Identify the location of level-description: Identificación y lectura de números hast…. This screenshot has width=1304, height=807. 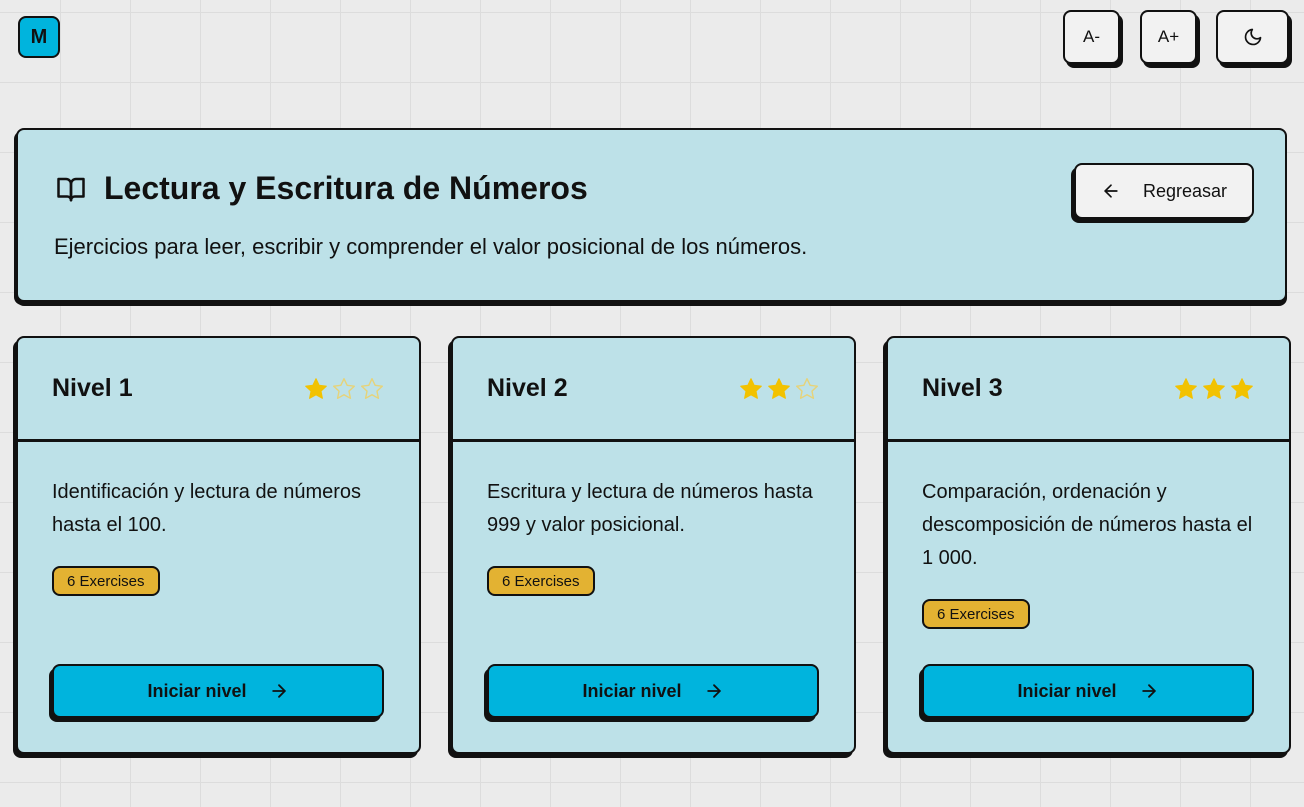
(207, 508).